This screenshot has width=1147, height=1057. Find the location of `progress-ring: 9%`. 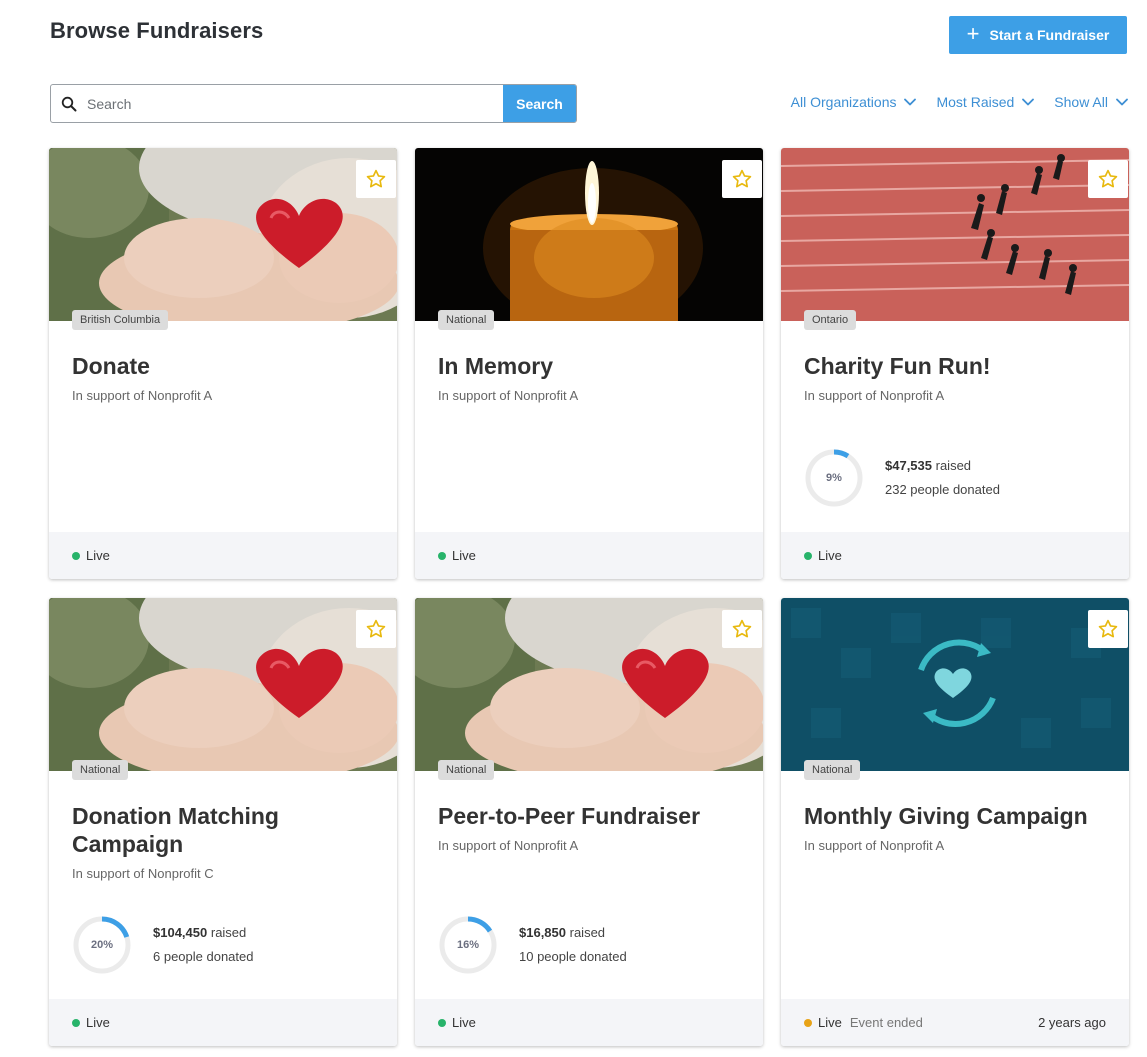

progress-ring: 9% is located at coordinates (834, 478).